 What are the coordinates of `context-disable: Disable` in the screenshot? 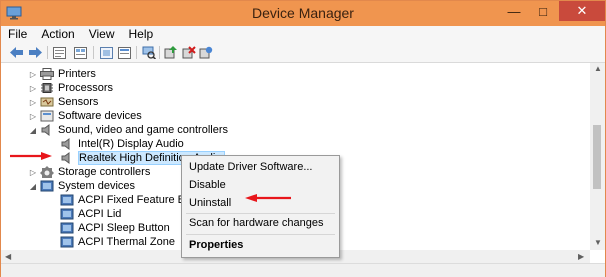 It's located at (207, 185).